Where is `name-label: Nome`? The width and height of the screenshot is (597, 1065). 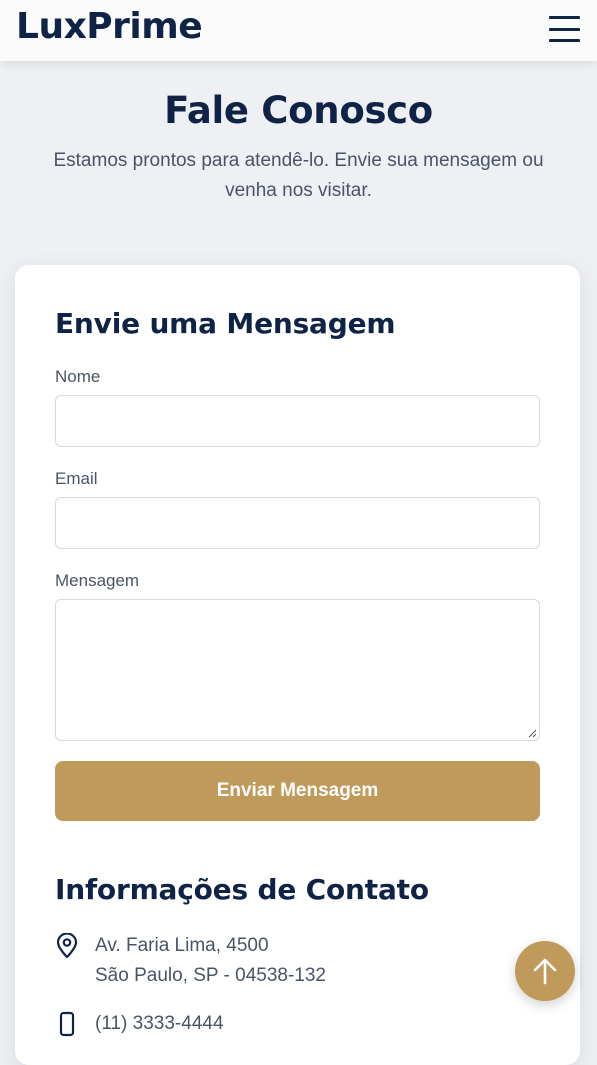 name-label: Nome is located at coordinates (78, 376).